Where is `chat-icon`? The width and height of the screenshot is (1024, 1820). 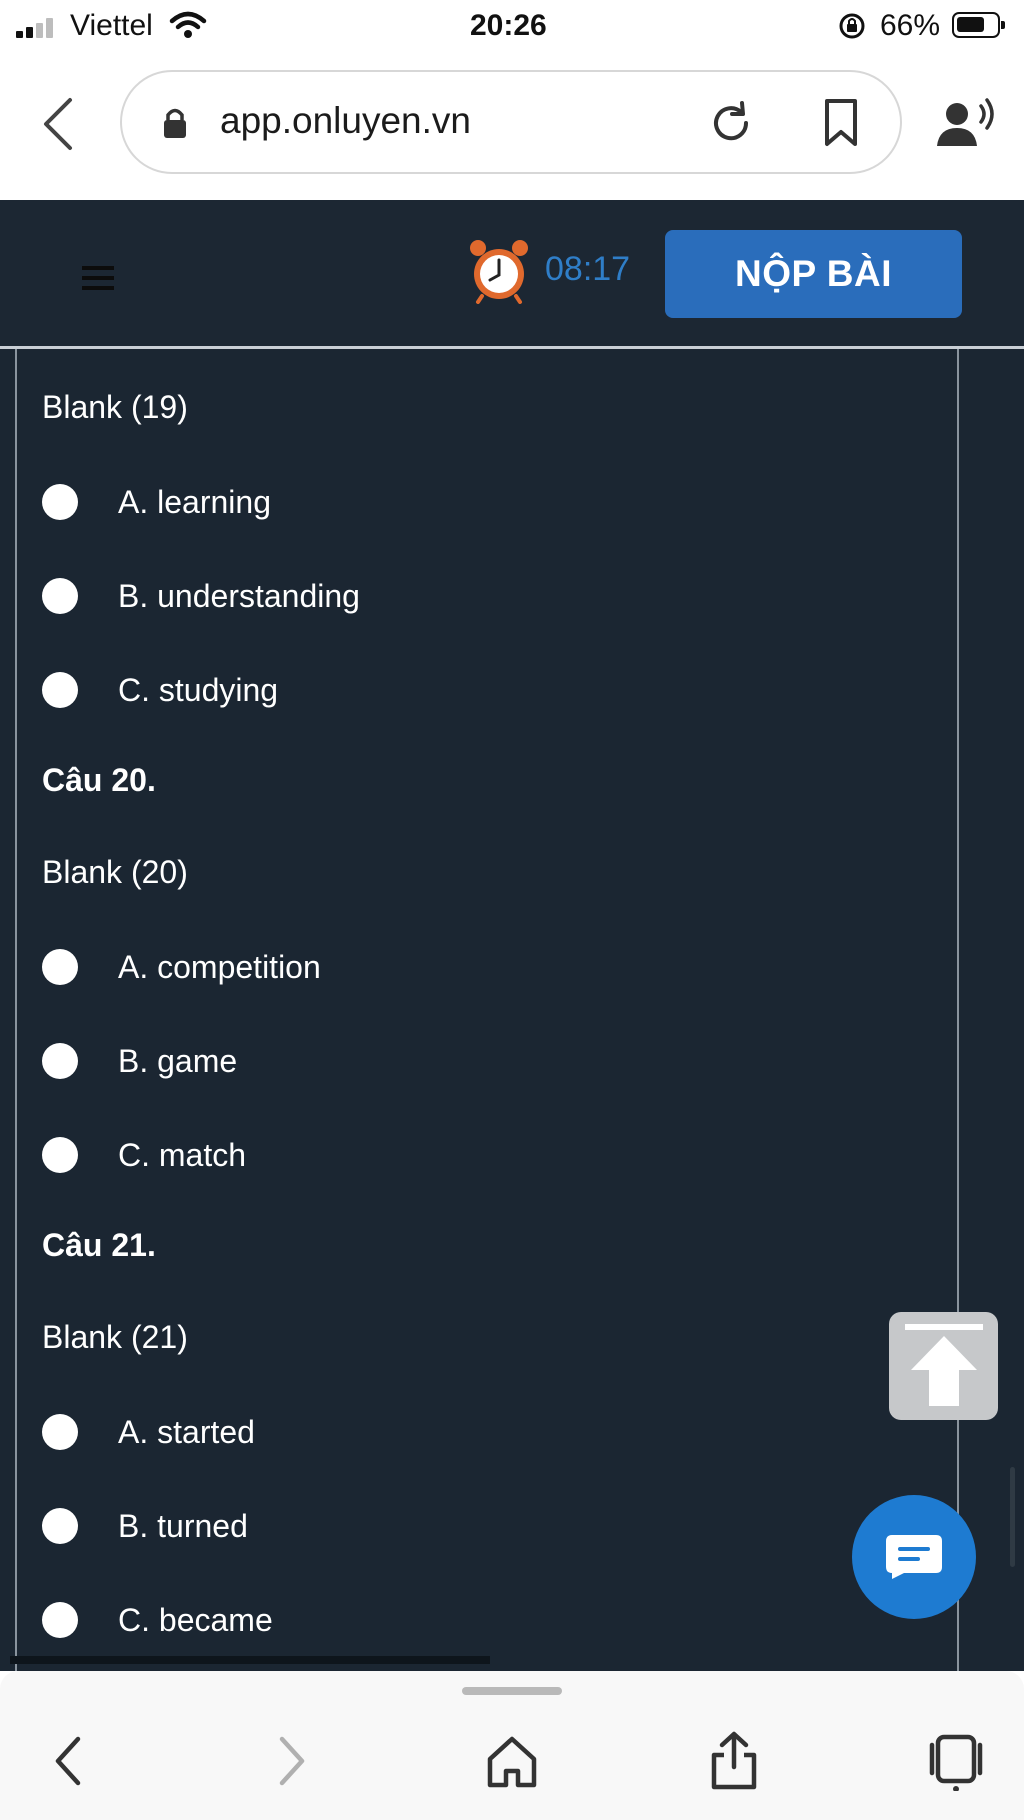
chat-icon is located at coordinates (914, 1557).